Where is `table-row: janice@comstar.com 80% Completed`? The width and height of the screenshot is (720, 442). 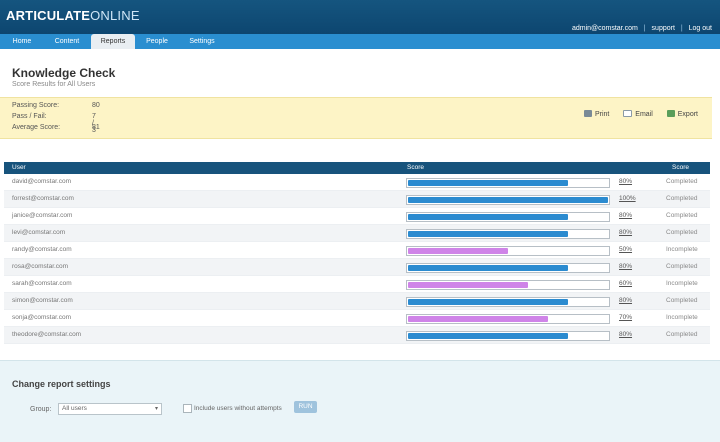
table-row: janice@comstar.com 80% Completed is located at coordinates (357, 216).